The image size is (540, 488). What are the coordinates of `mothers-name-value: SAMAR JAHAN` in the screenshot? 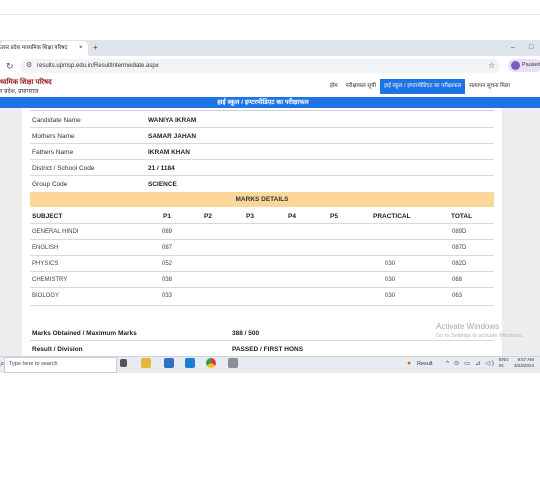 It's located at (172, 136).